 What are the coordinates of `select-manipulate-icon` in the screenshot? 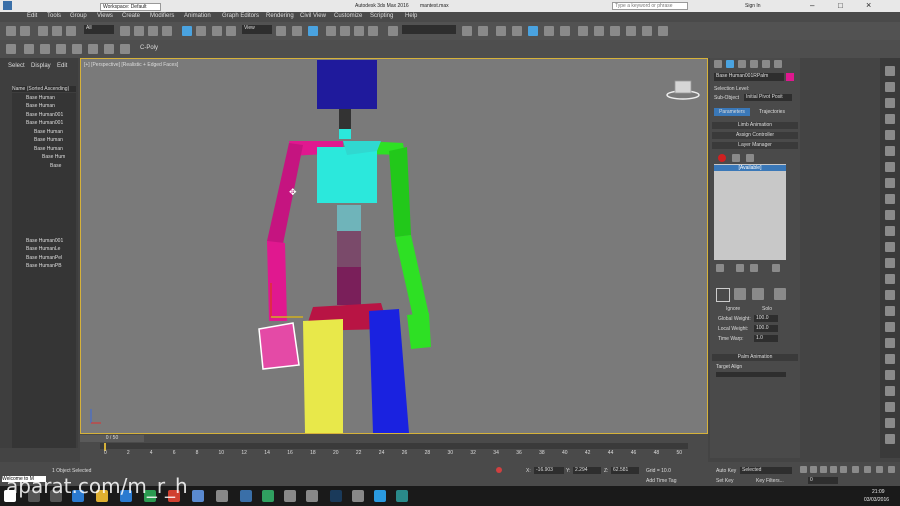 It's located at (297, 31).